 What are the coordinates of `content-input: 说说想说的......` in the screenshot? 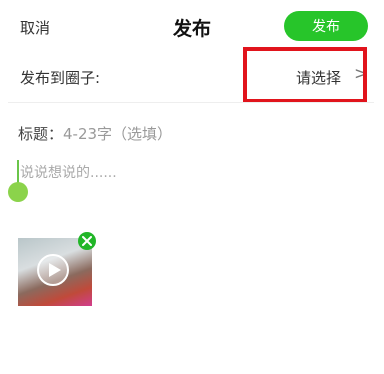 It's located at (68, 172).